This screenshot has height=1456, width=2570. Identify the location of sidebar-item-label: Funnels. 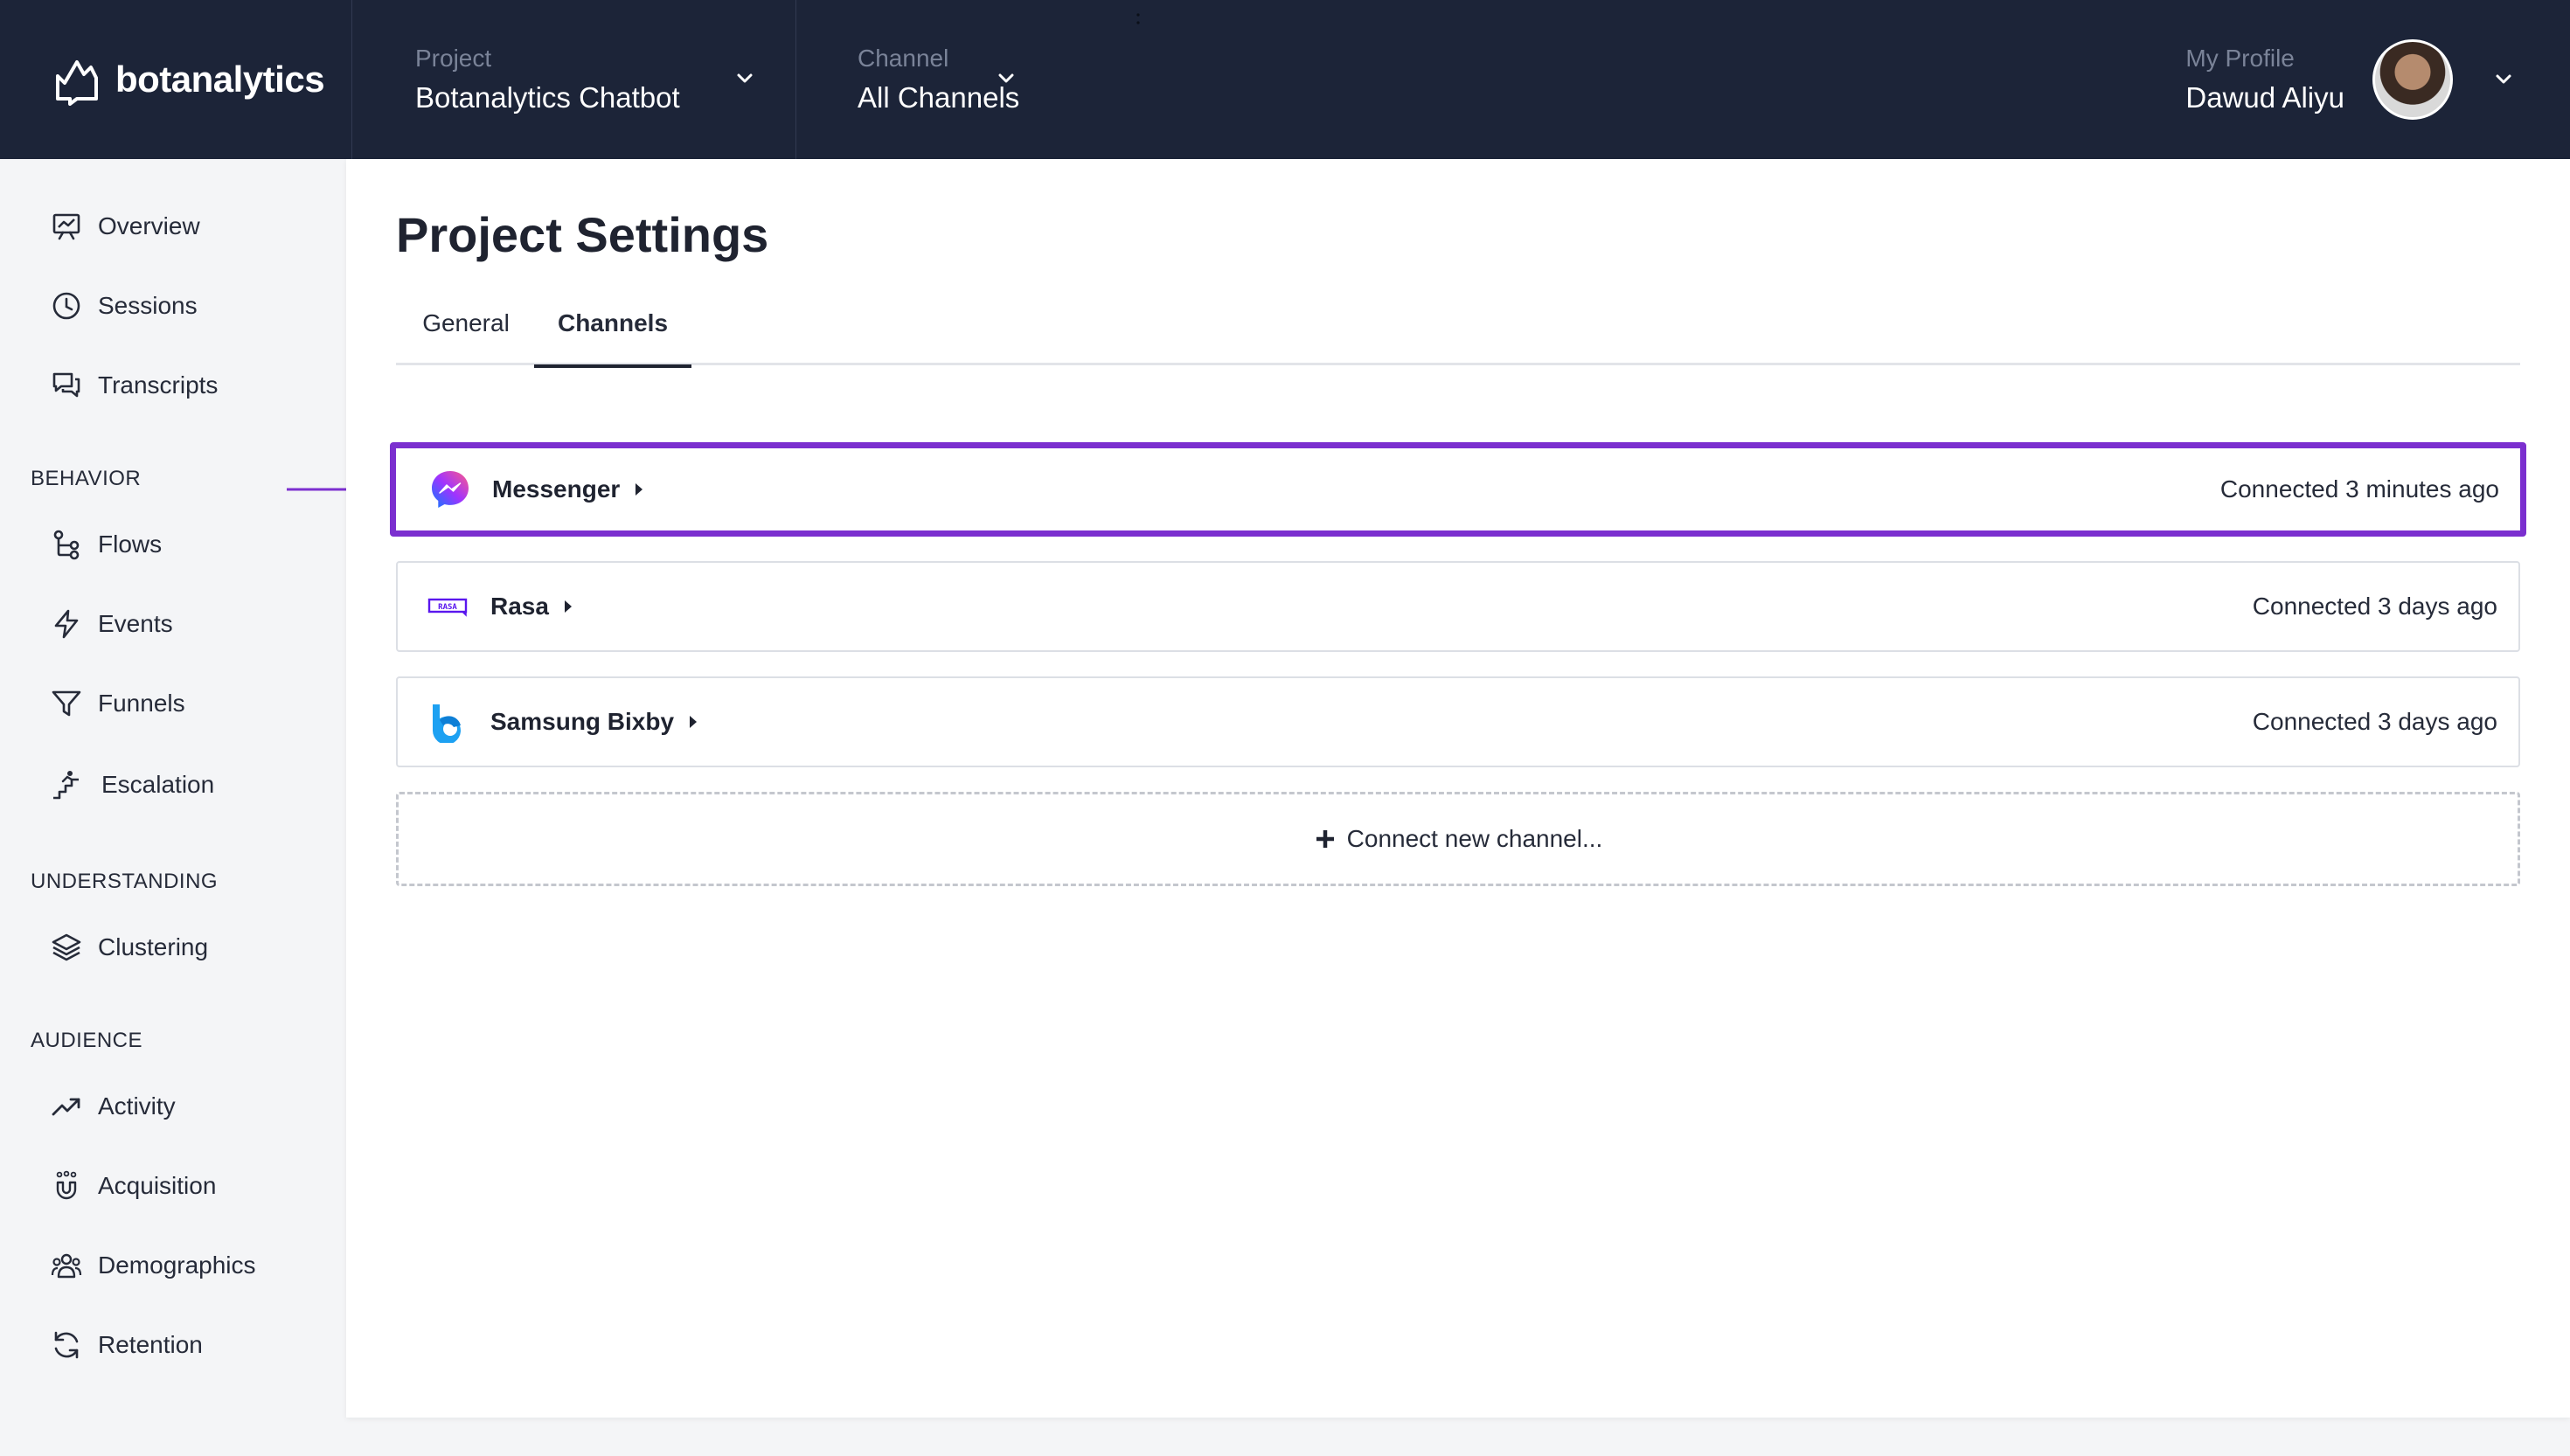
(141, 703).